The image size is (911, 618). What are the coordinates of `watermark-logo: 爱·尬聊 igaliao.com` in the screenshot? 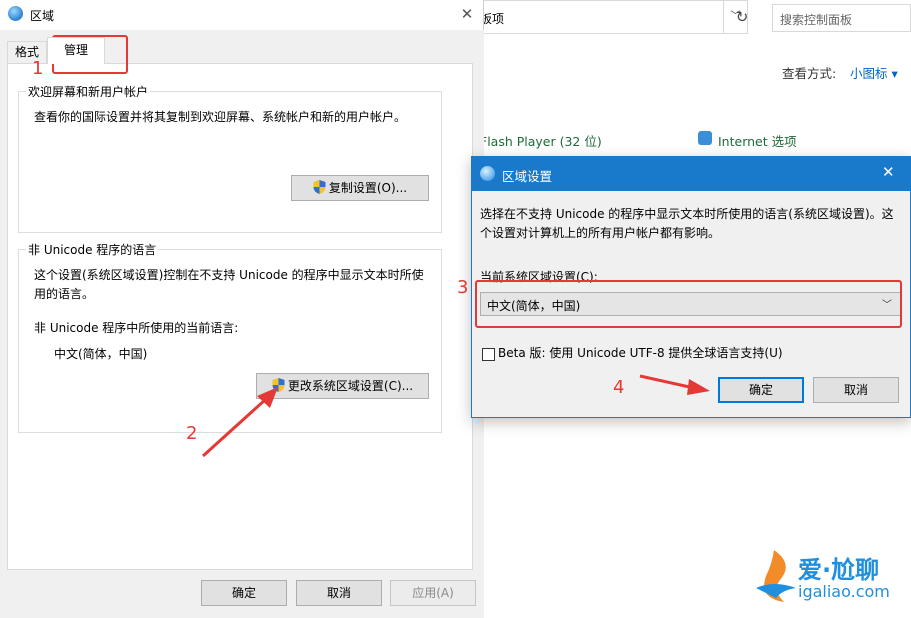 It's located at (821, 579).